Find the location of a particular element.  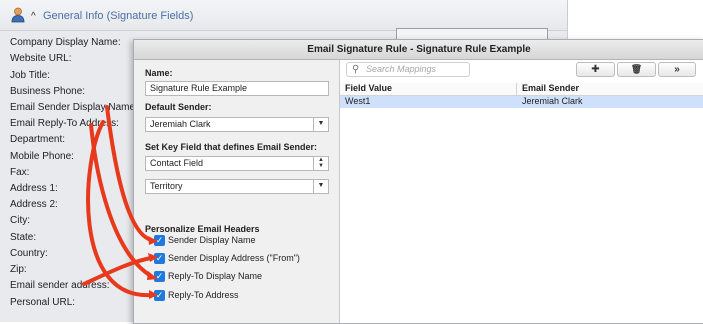

search-input: ⚲ Search Mappings is located at coordinates (408, 69).